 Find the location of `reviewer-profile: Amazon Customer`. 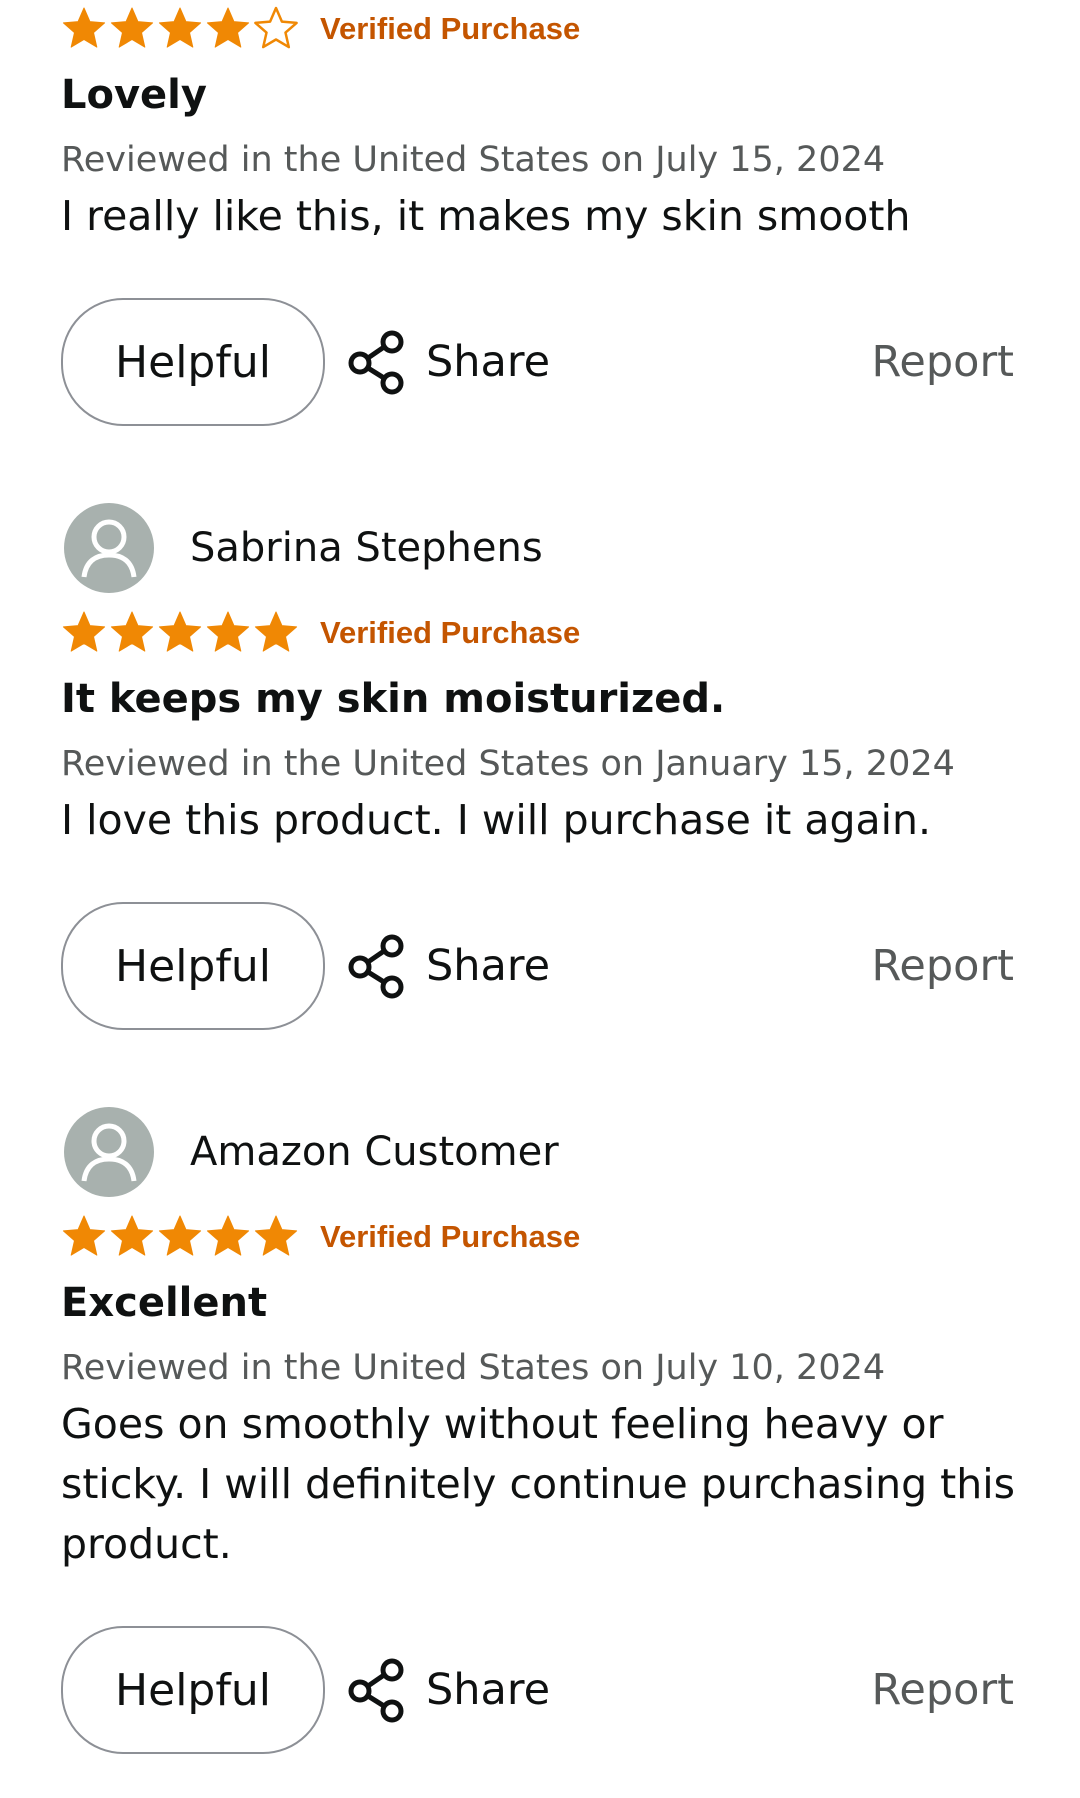

reviewer-profile: Amazon Customer is located at coordinates (311, 1152).